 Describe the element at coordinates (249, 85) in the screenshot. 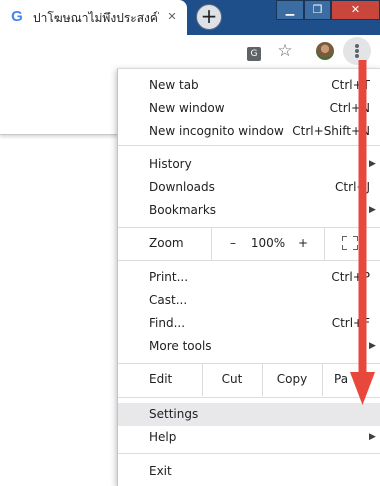

I see `menu-item-new-tab: New tab Ctrl+T` at that location.